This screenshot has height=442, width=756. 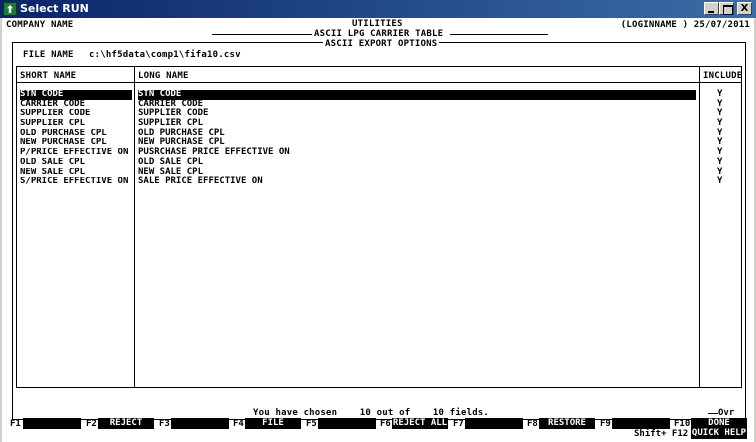 I want to click on overwrite-indicator: Ovr, so click(x=726, y=413).